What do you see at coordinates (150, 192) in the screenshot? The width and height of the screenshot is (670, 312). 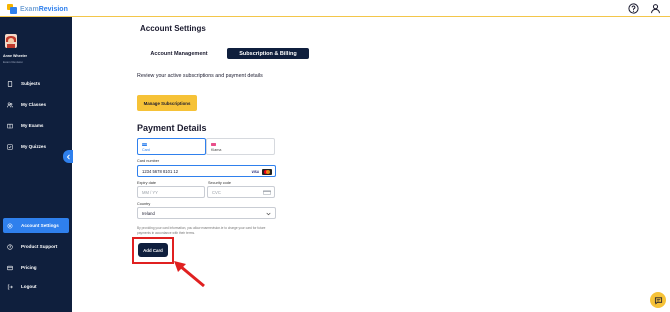 I see `expiry-placeholder: MM / YY` at bounding box center [150, 192].